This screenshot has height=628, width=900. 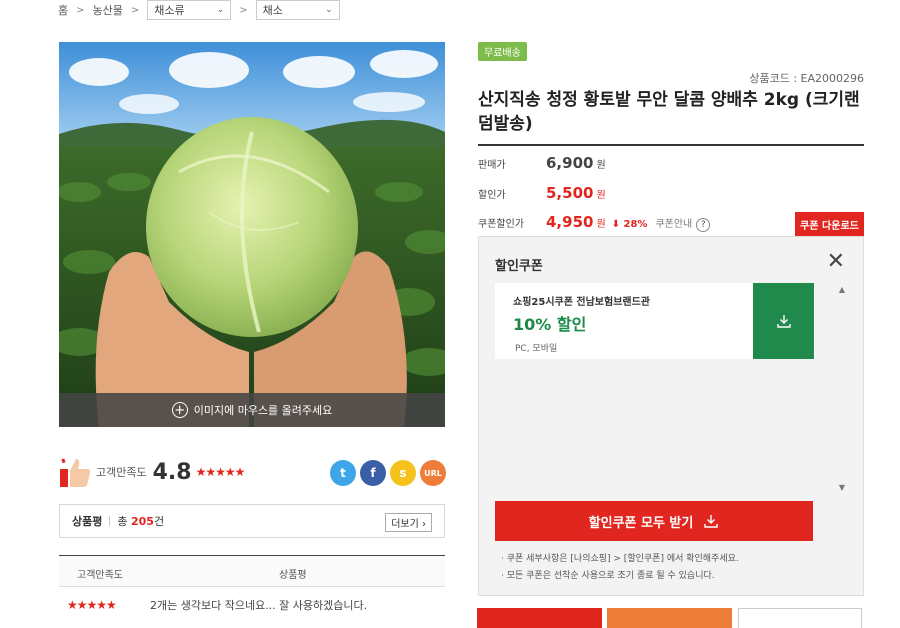 I want to click on row-review-text: 2개는 생각보다 작으네요... 잘 사용하겠습니다., so click(x=259, y=605).